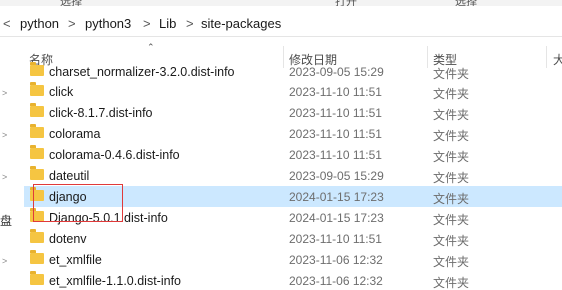 This screenshot has height=290, width=562. Describe the element at coordinates (68, 239) in the screenshot. I see `file-name: dotenv` at that location.